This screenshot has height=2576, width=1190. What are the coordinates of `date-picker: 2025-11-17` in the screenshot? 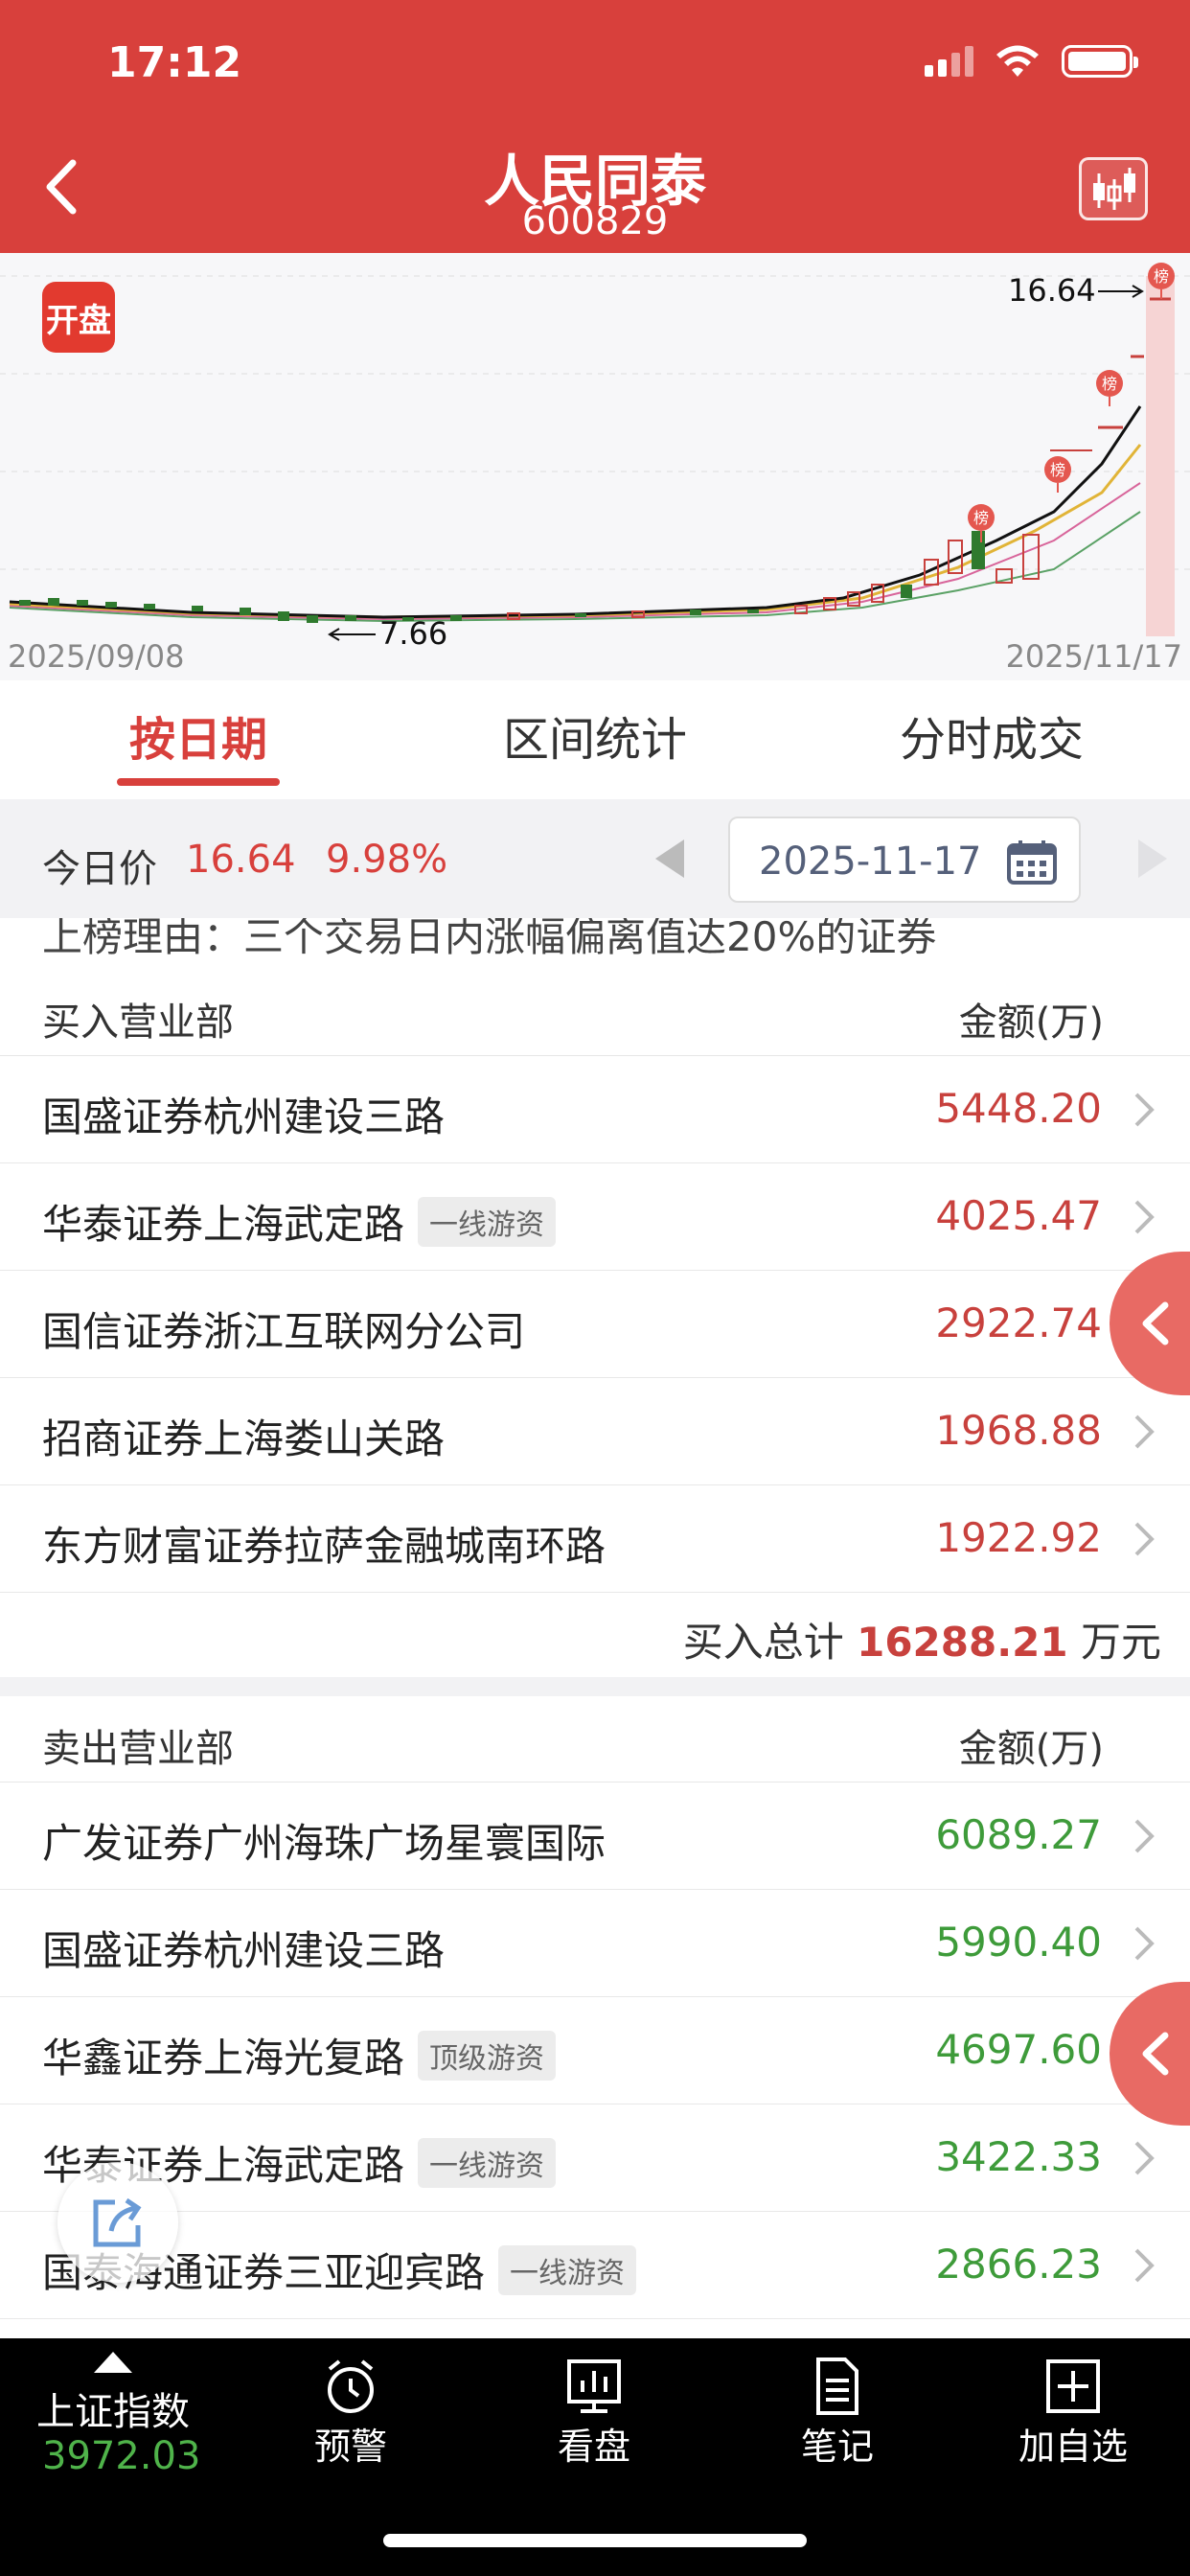 It's located at (905, 859).